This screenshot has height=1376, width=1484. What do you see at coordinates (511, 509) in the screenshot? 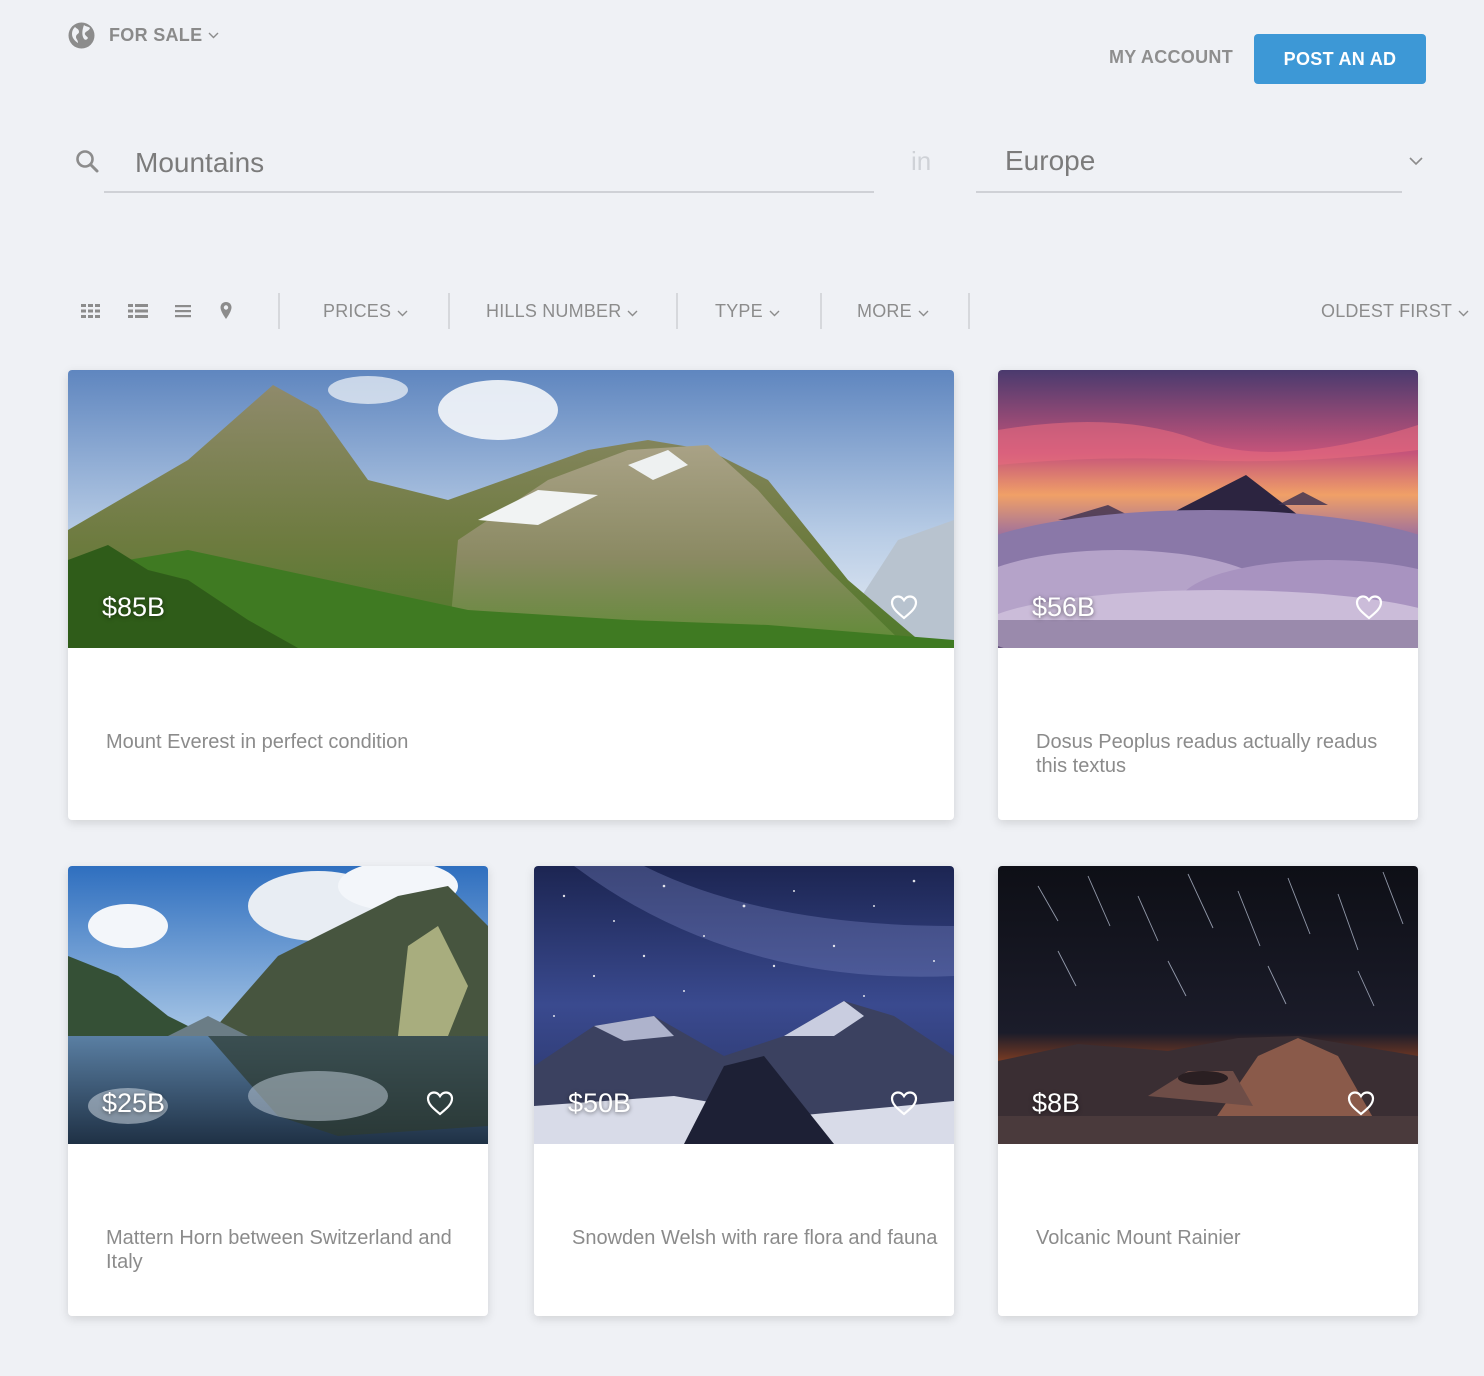
I see `listing-image: $85B` at bounding box center [511, 509].